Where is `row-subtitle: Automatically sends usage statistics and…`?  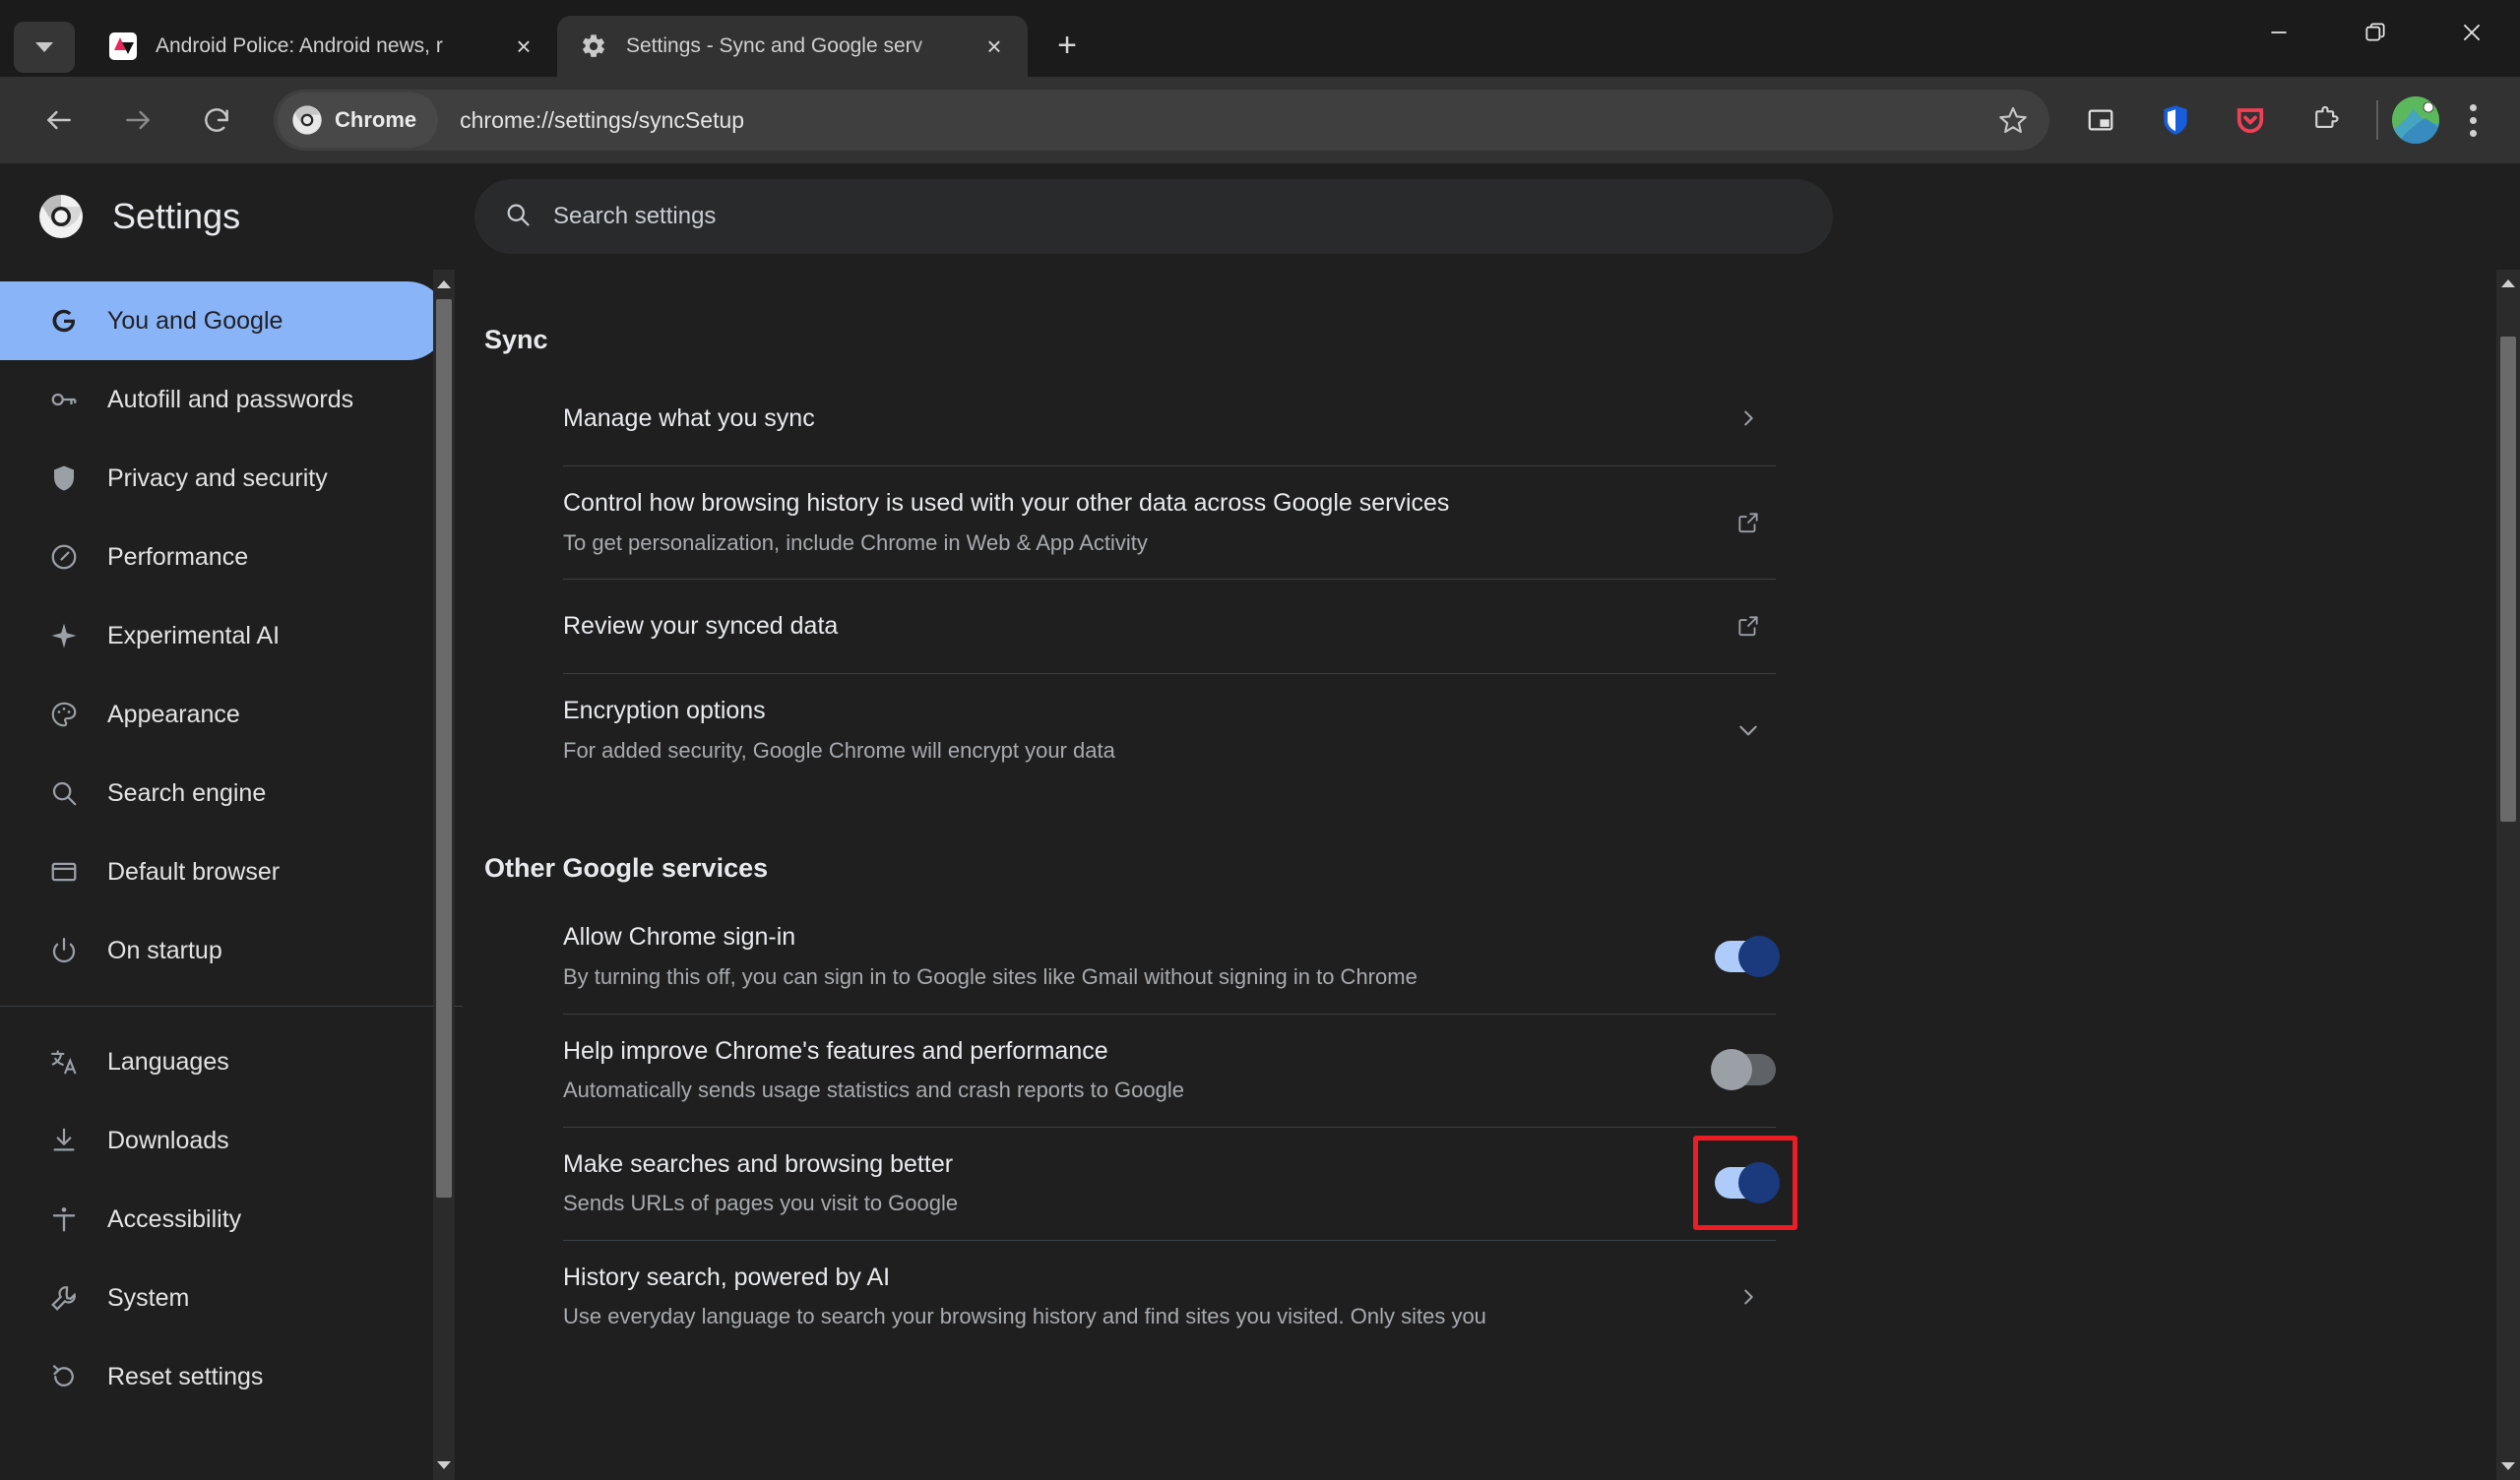 row-subtitle: Automatically sends usage statistics and… is located at coordinates (873, 1090).